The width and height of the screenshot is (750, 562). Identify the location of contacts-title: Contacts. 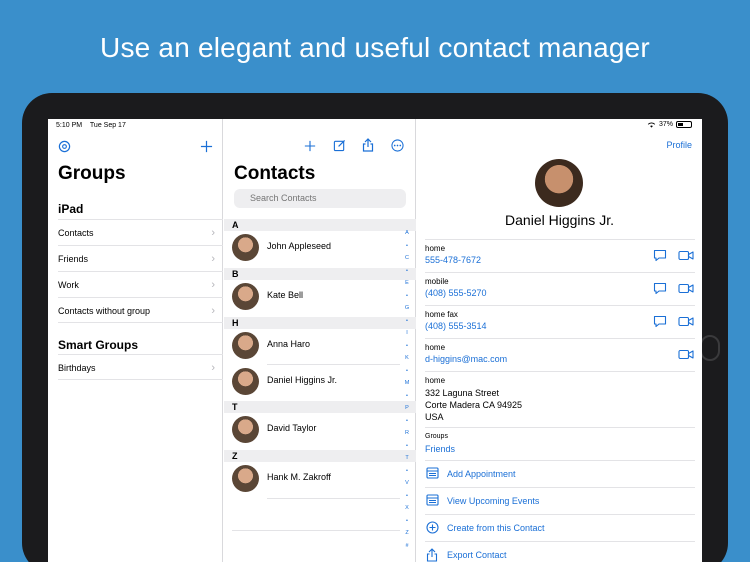
(275, 173).